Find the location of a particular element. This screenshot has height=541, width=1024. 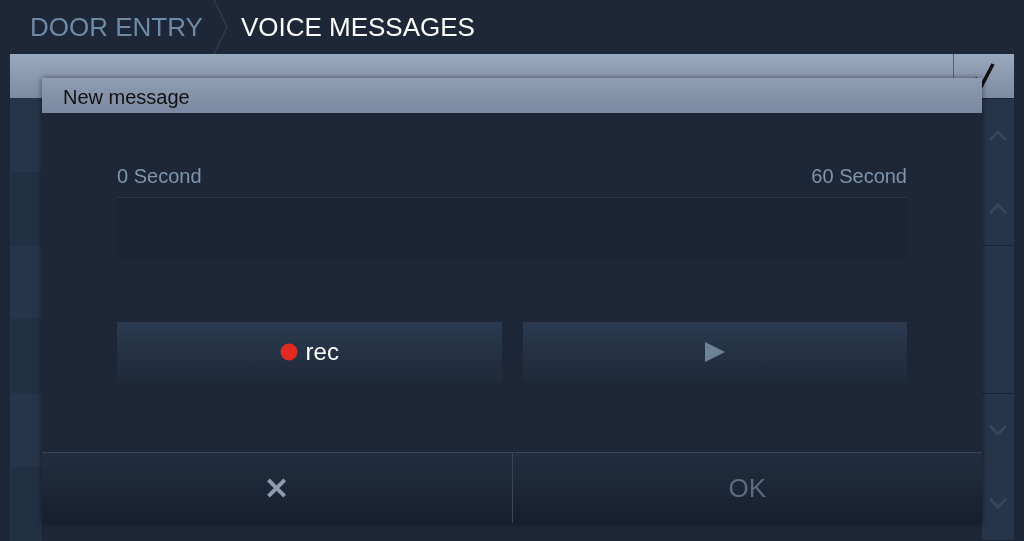

play-icon is located at coordinates (714, 352).